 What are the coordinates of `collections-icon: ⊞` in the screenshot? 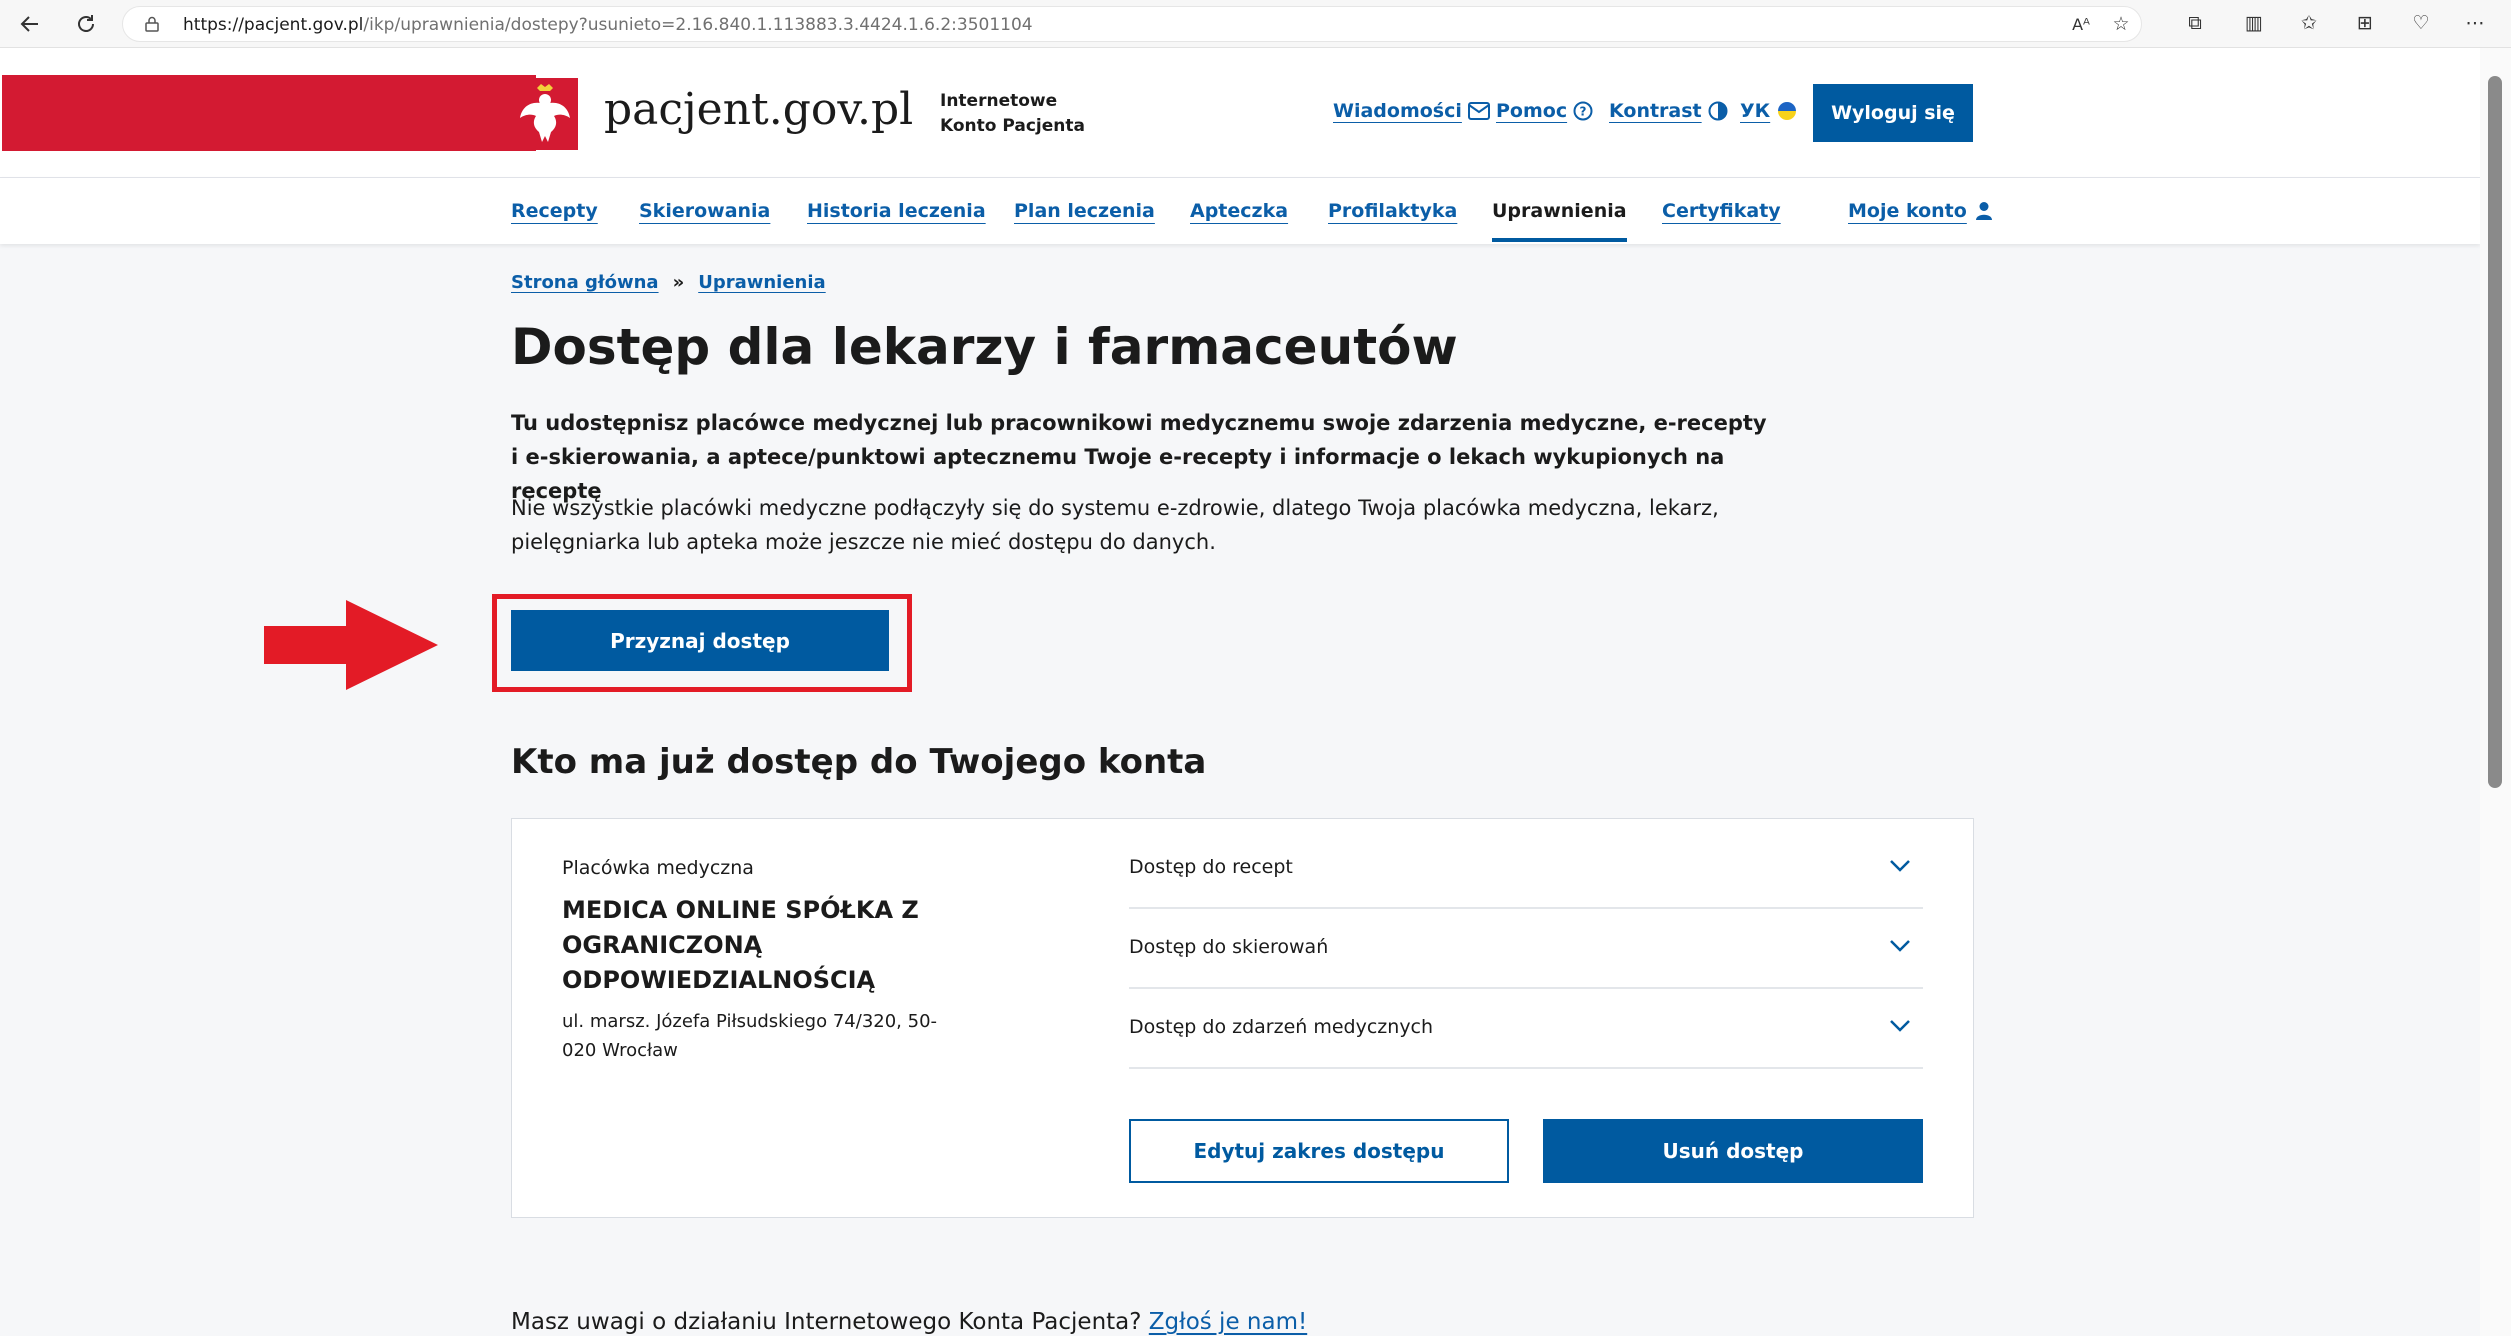 It's located at (2365, 23).